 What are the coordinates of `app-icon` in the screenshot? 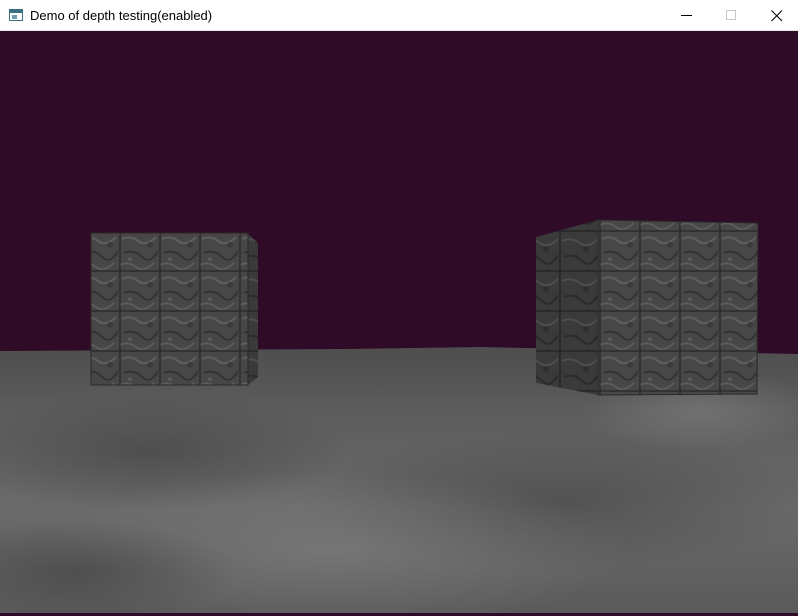 It's located at (16, 15).